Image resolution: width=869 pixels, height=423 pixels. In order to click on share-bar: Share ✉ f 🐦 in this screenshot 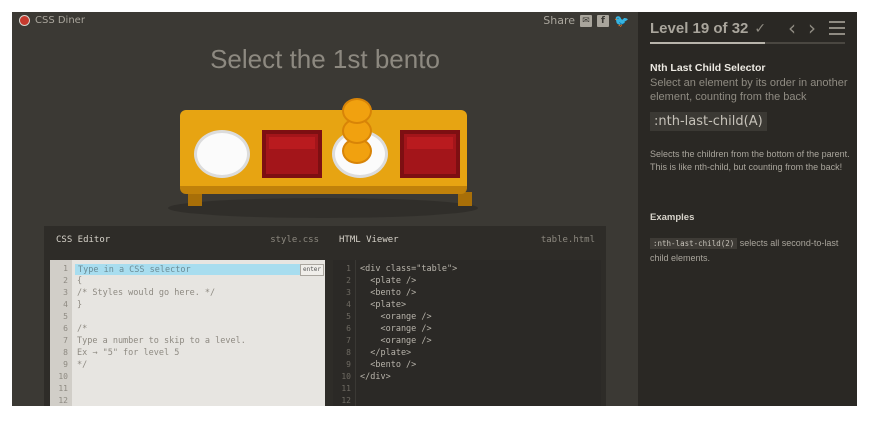, I will do `click(586, 20)`.